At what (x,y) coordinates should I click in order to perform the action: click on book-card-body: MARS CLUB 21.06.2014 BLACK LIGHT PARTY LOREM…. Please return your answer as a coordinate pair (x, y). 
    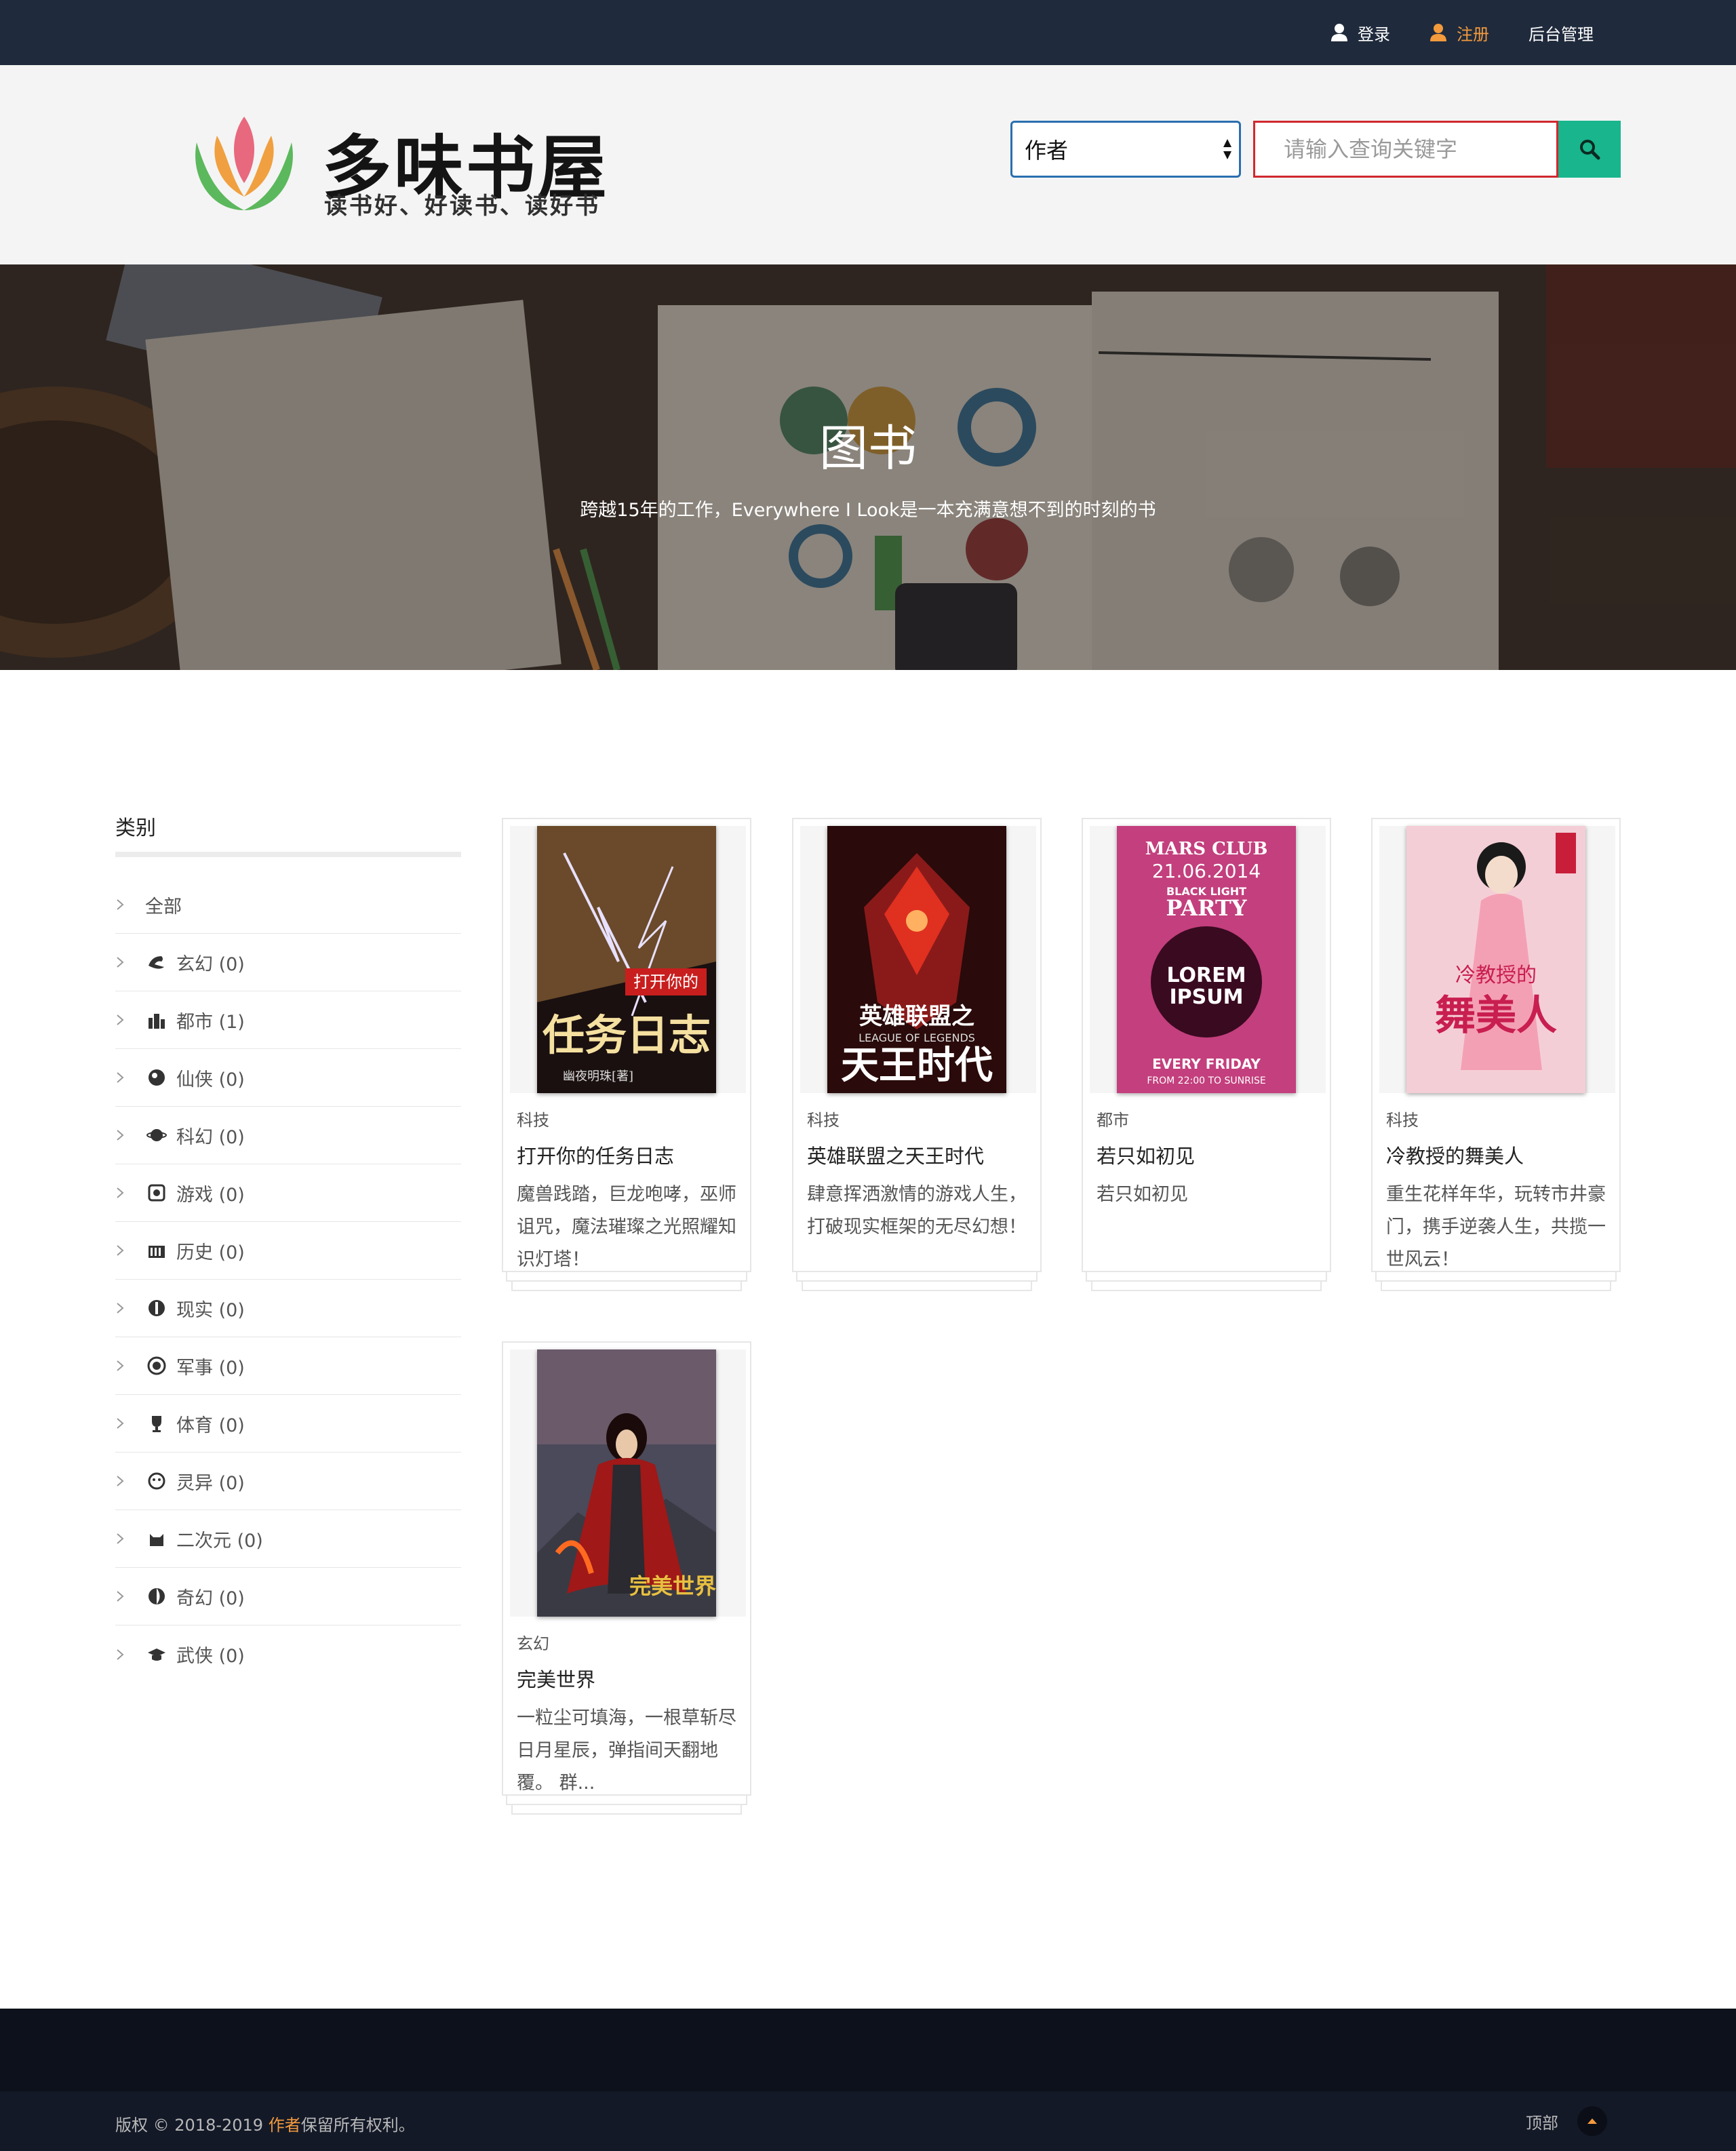
    Looking at the image, I should click on (1206, 1045).